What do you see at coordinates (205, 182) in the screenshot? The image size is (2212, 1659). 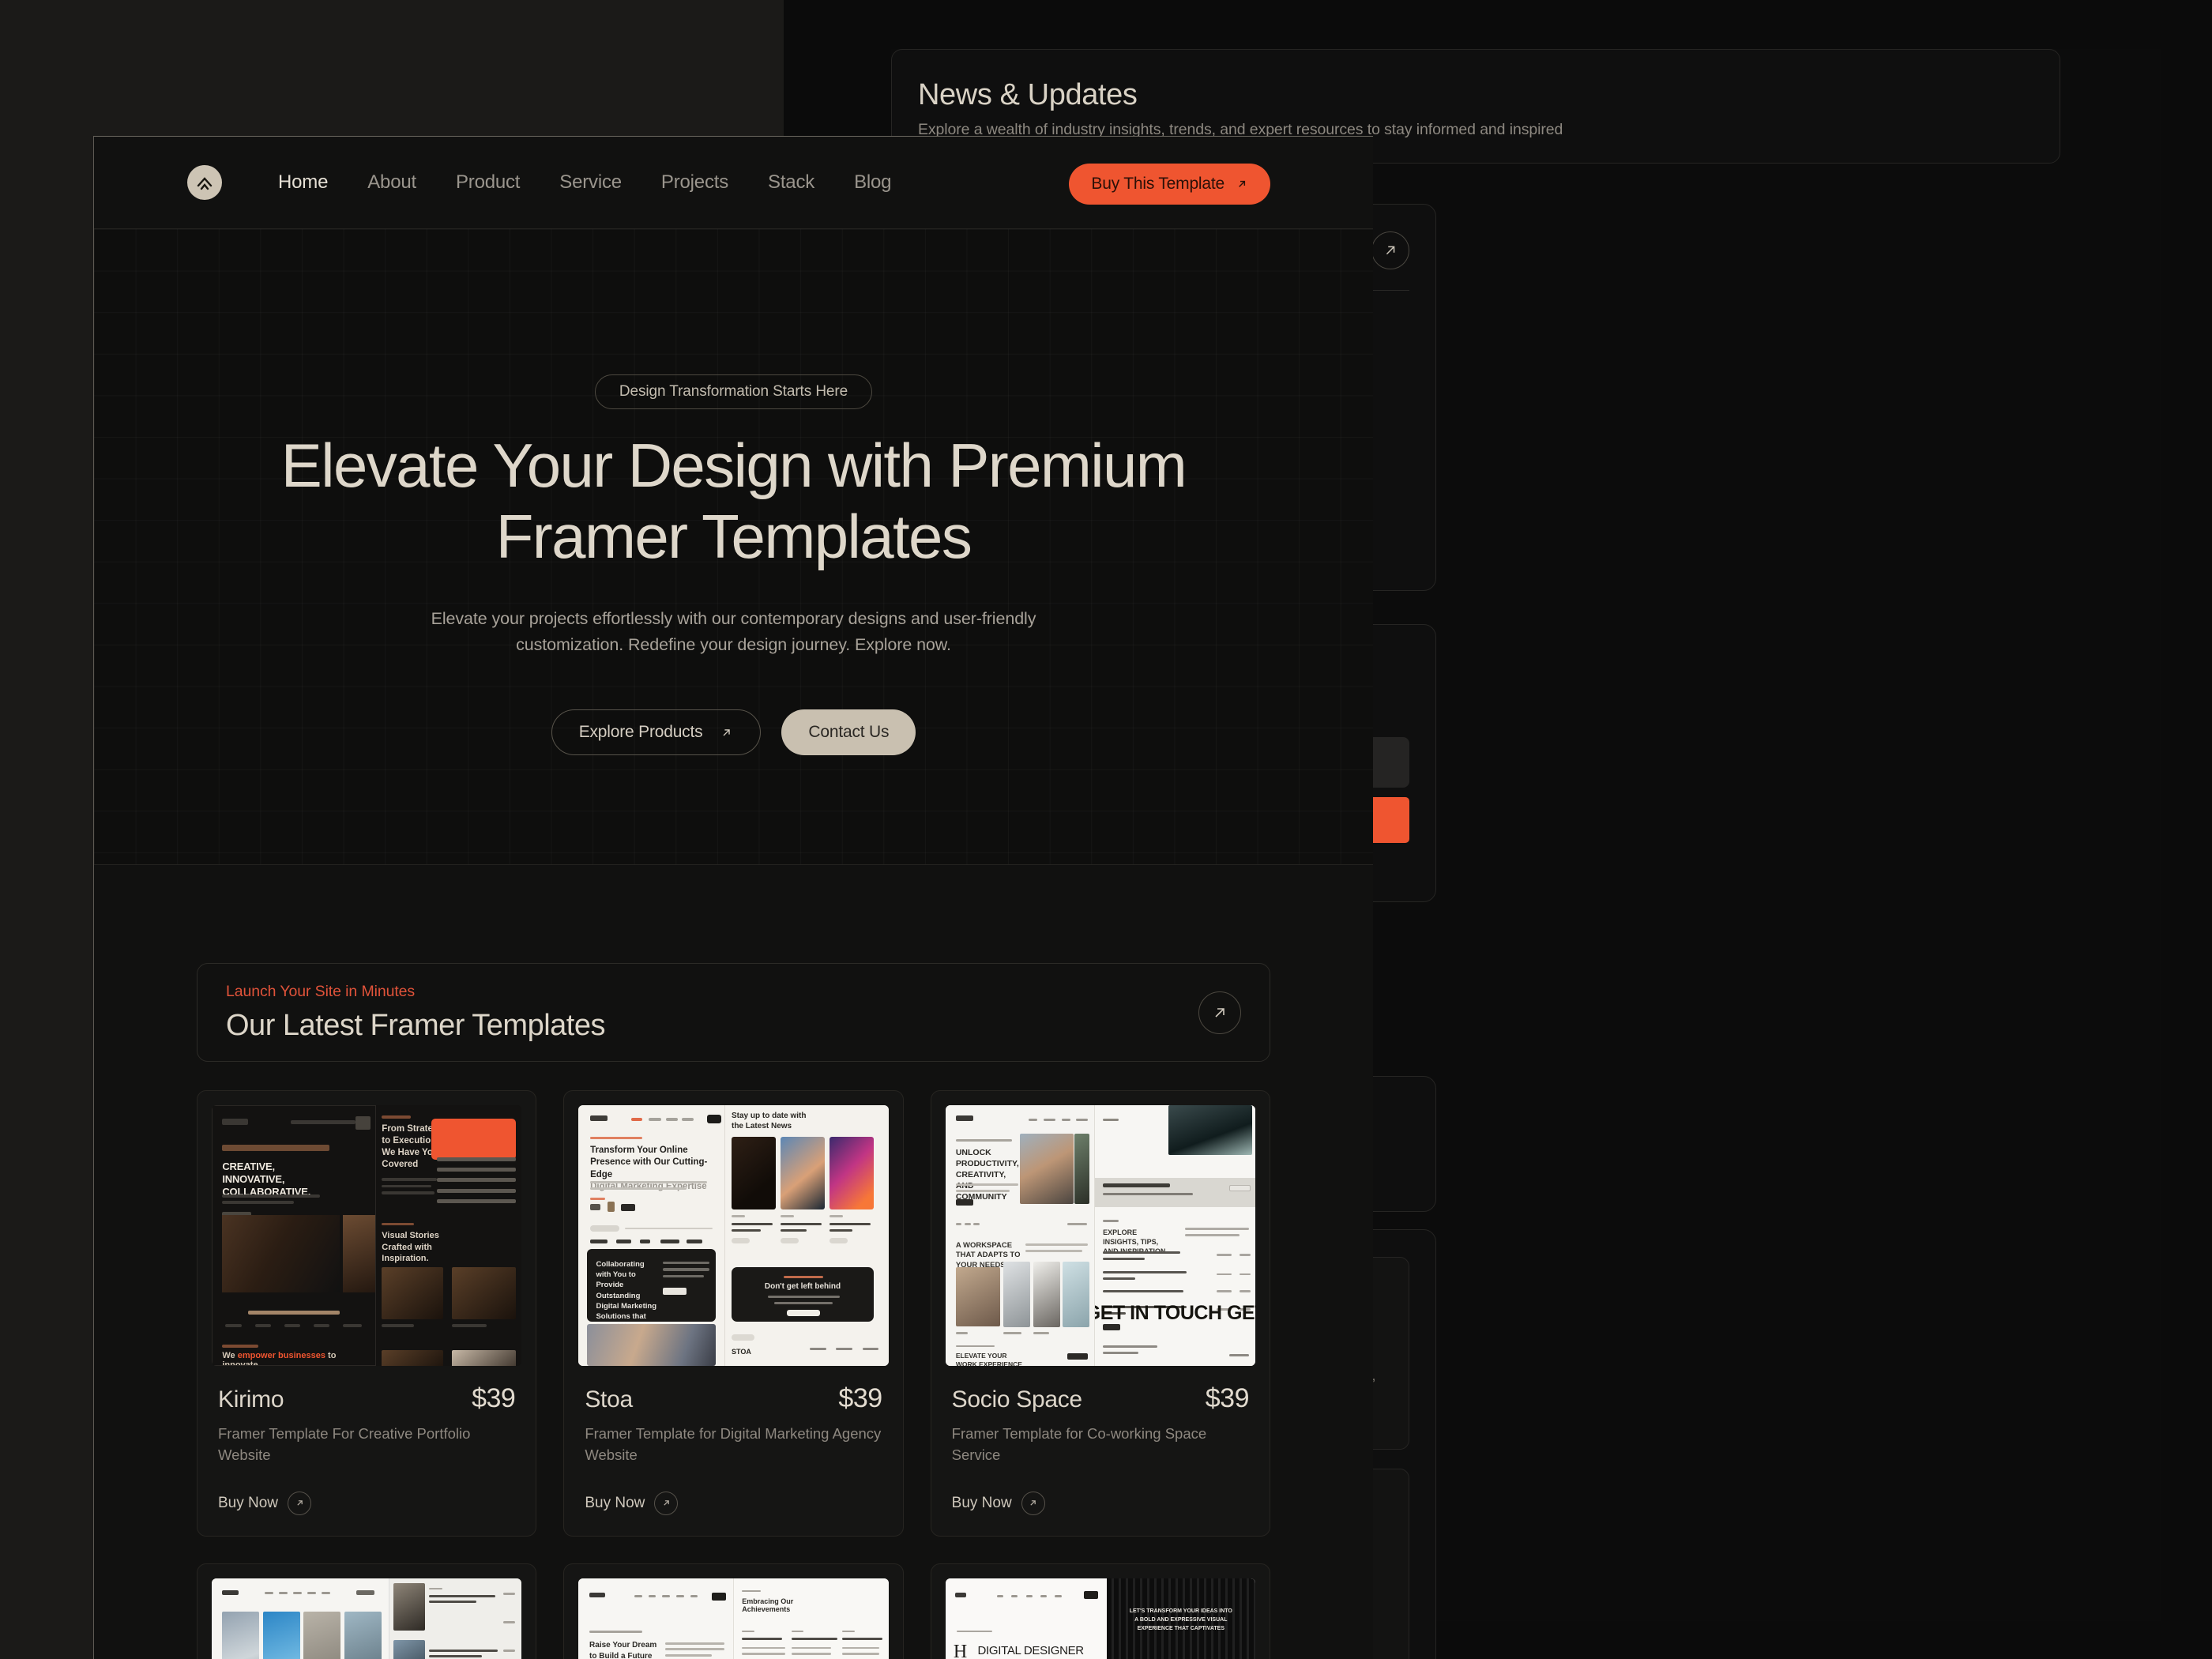 I see `brand-chevron-logo` at bounding box center [205, 182].